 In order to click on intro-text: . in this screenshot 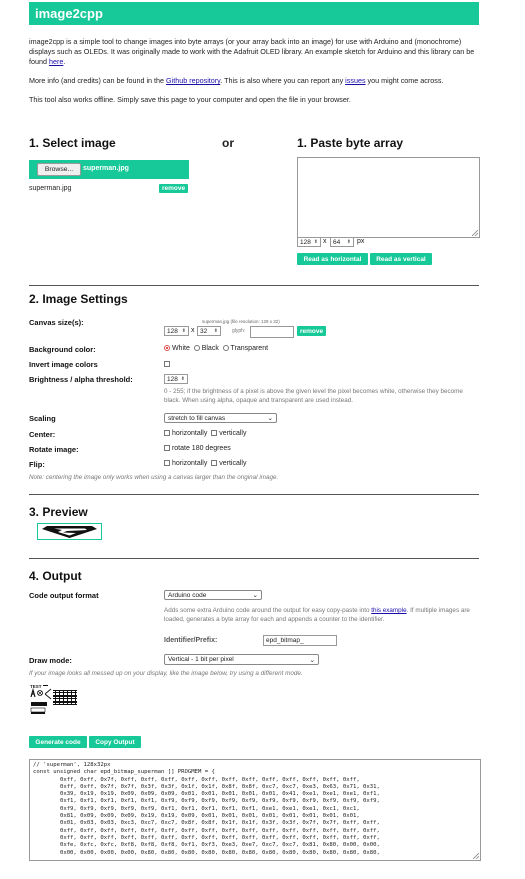, I will do `click(64, 61)`.